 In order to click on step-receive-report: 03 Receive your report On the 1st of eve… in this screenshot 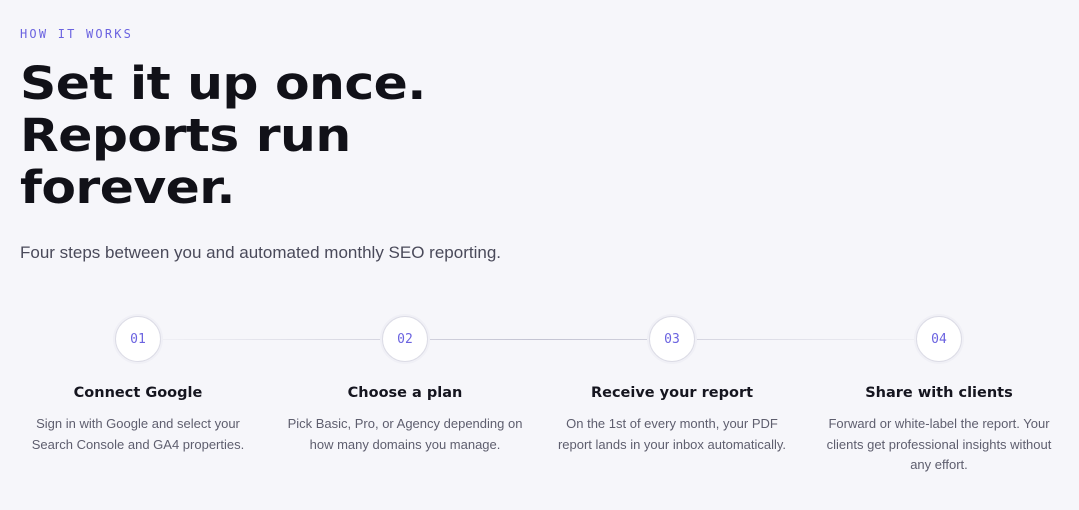, I will do `click(672, 385)`.